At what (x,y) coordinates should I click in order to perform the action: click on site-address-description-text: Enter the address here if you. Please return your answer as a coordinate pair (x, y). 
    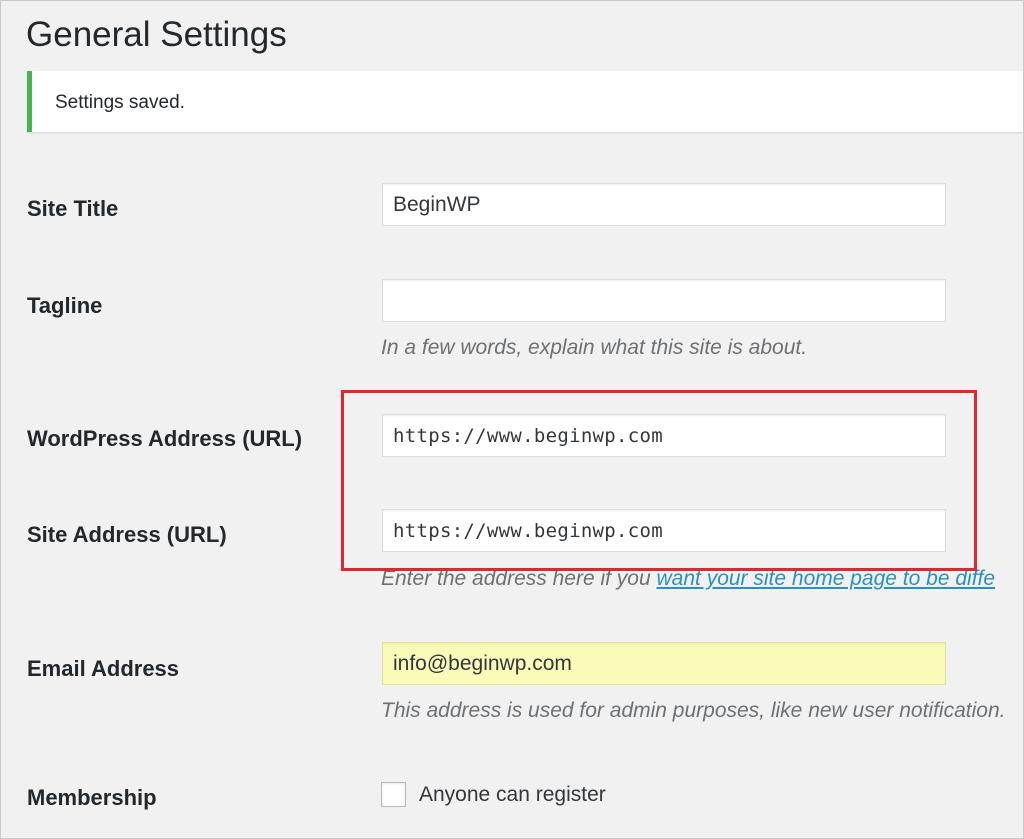
    Looking at the image, I should click on (519, 578).